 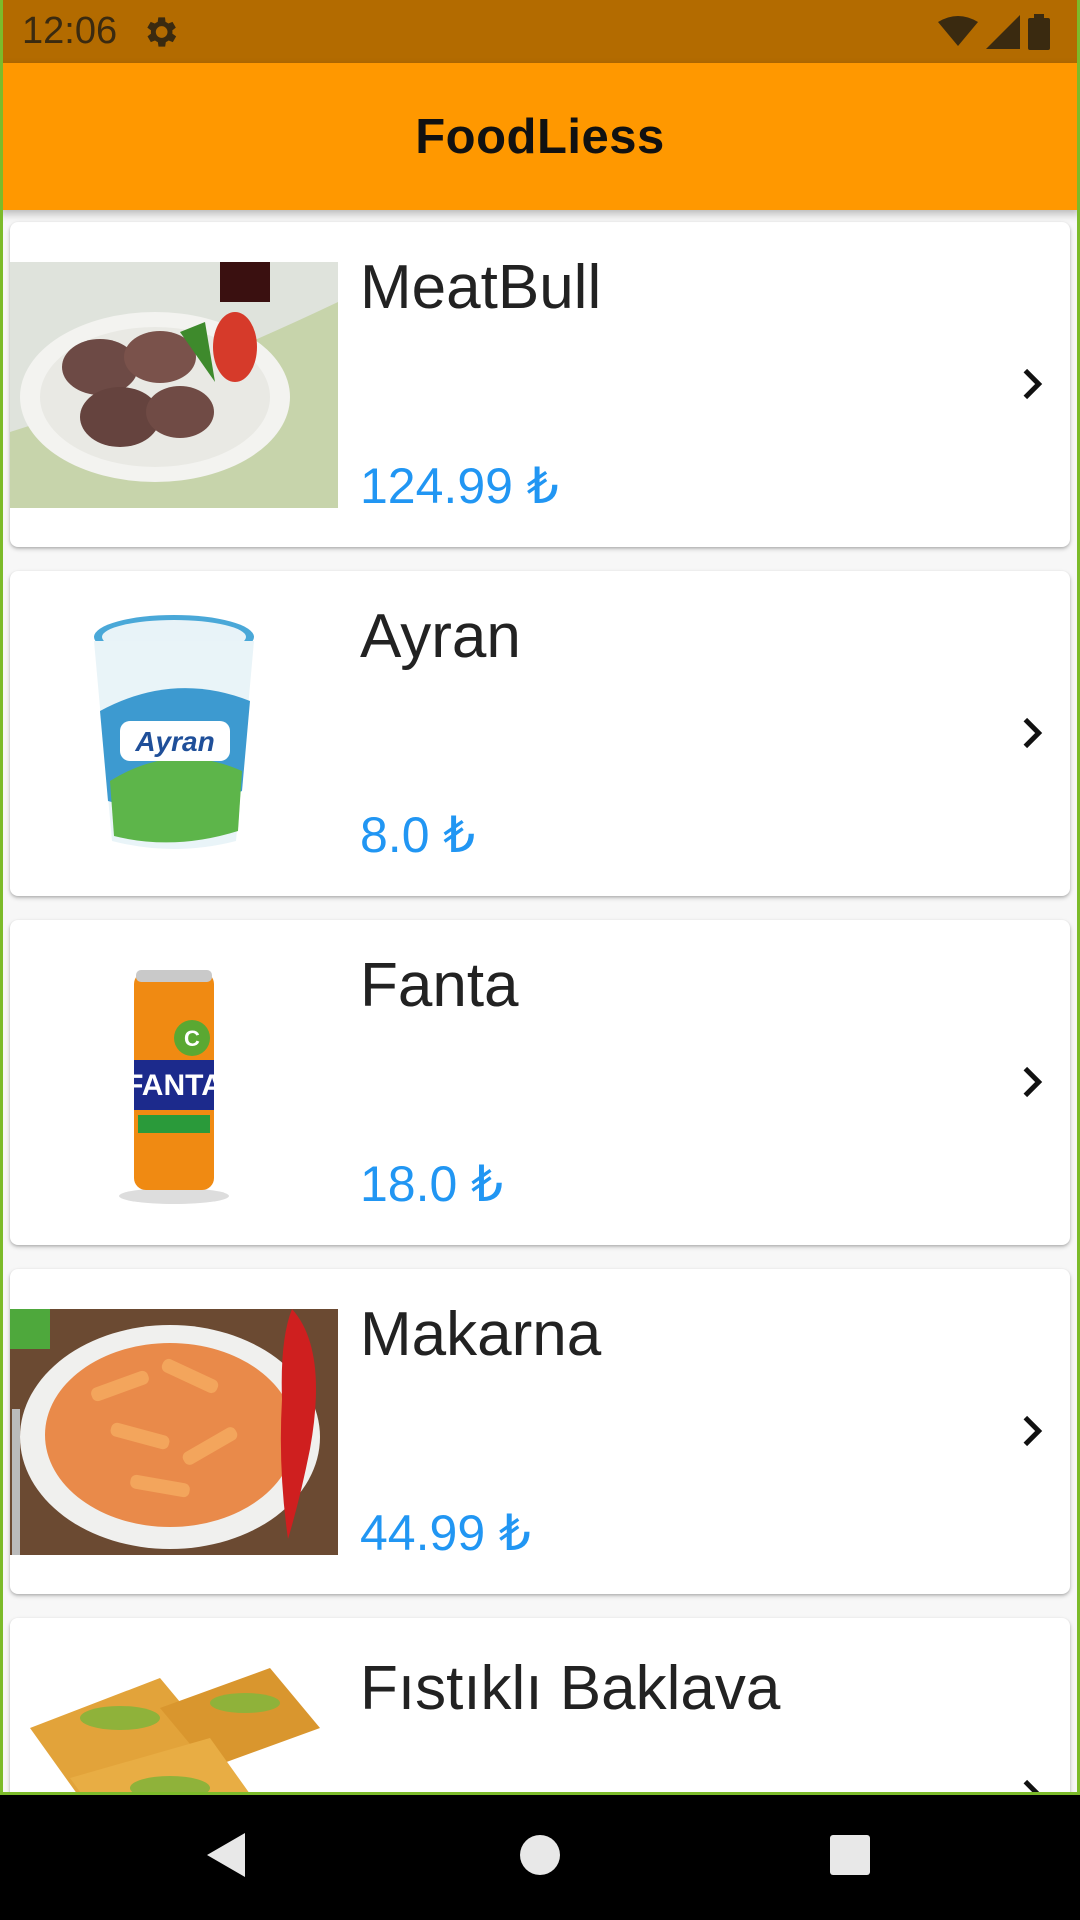 I want to click on app-bar: FoodLiess, so click(x=540, y=136).